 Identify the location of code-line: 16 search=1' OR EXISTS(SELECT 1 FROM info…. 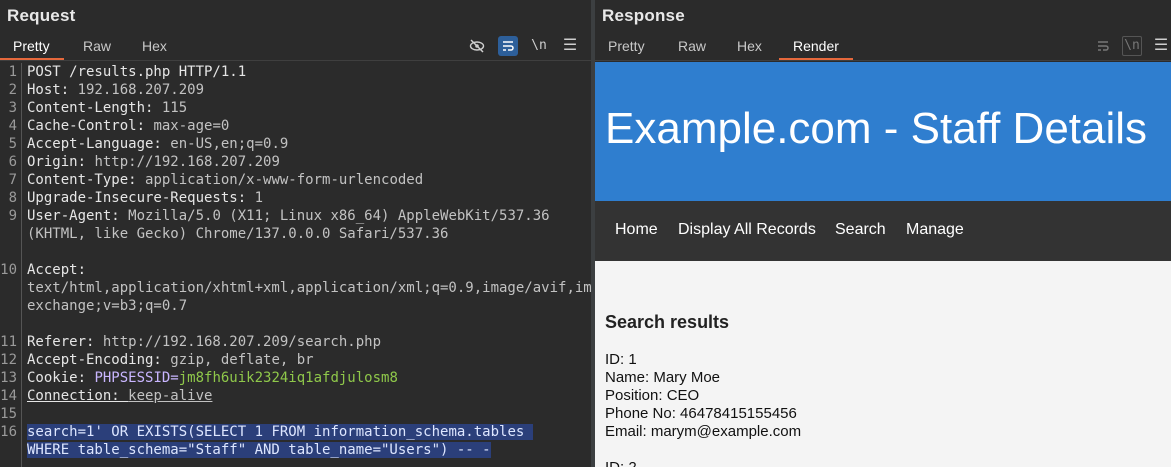
(295, 441).